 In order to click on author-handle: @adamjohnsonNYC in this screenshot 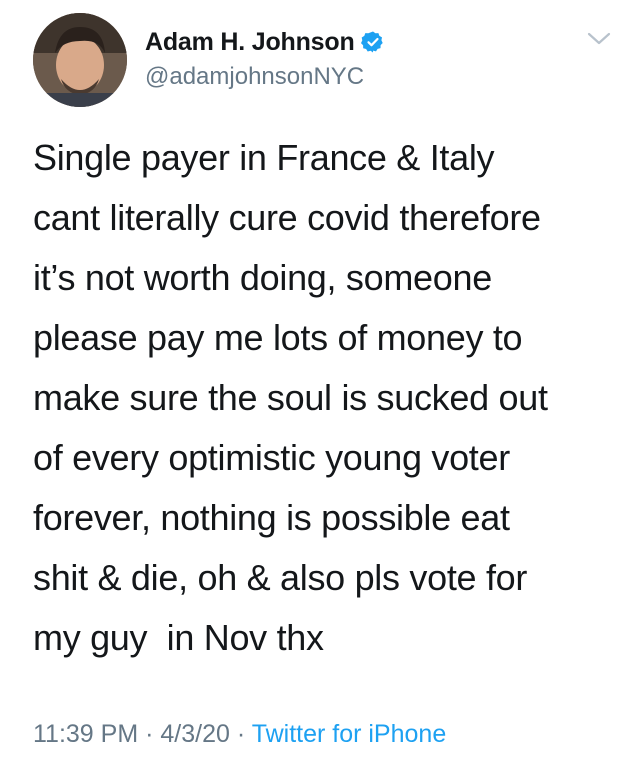, I will do `click(254, 77)`.